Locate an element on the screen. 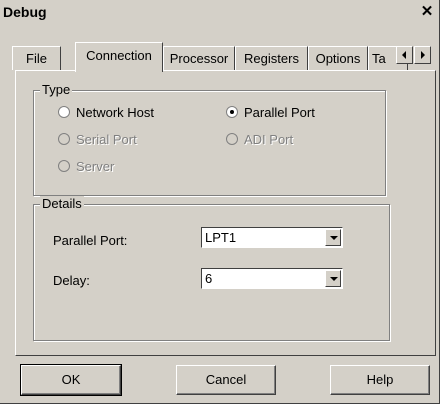  tab-registers: Registers is located at coordinates (271, 58).